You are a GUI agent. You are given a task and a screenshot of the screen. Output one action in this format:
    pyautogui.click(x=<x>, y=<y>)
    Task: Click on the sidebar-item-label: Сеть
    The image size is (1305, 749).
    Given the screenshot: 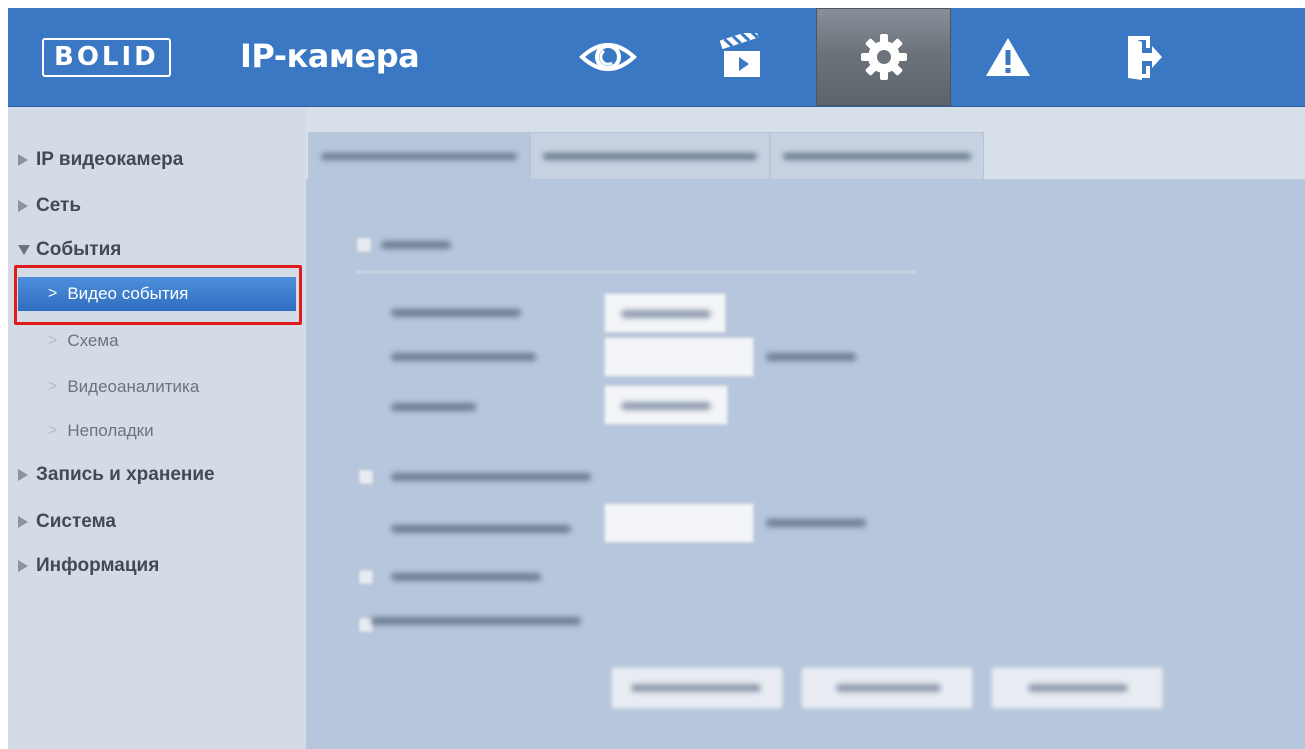 What is the action you would take?
    pyautogui.click(x=59, y=205)
    